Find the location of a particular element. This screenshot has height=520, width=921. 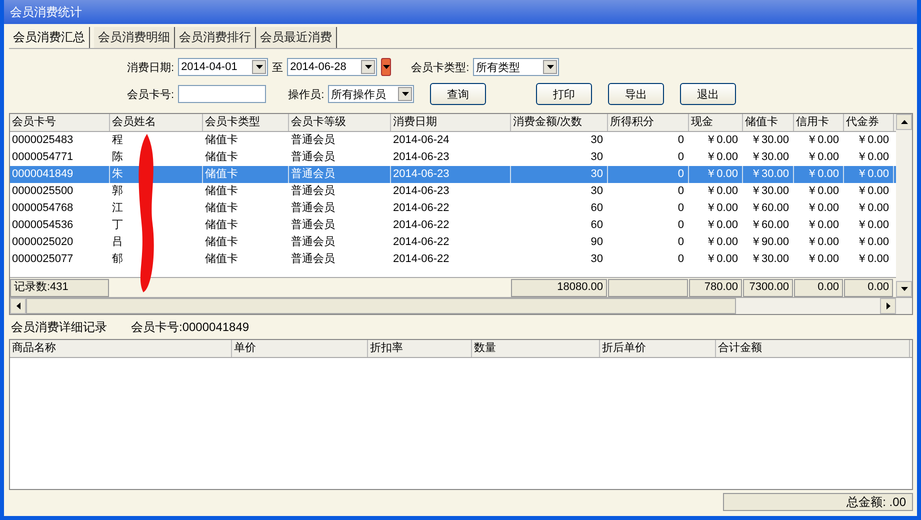

detail-title: 会员消费详细记录 is located at coordinates (59, 327).